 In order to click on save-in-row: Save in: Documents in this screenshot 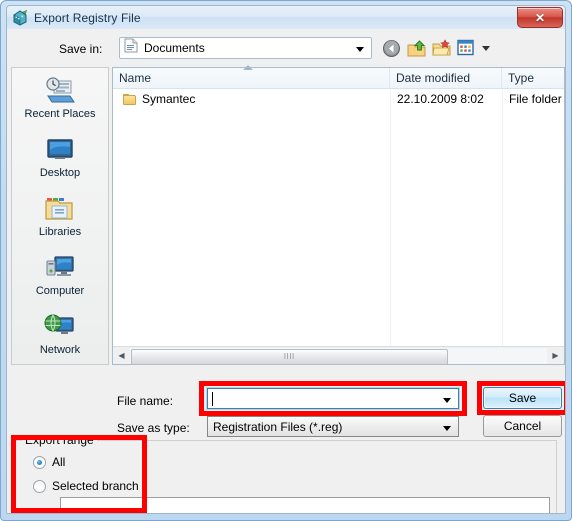, I will do `click(286, 49)`.